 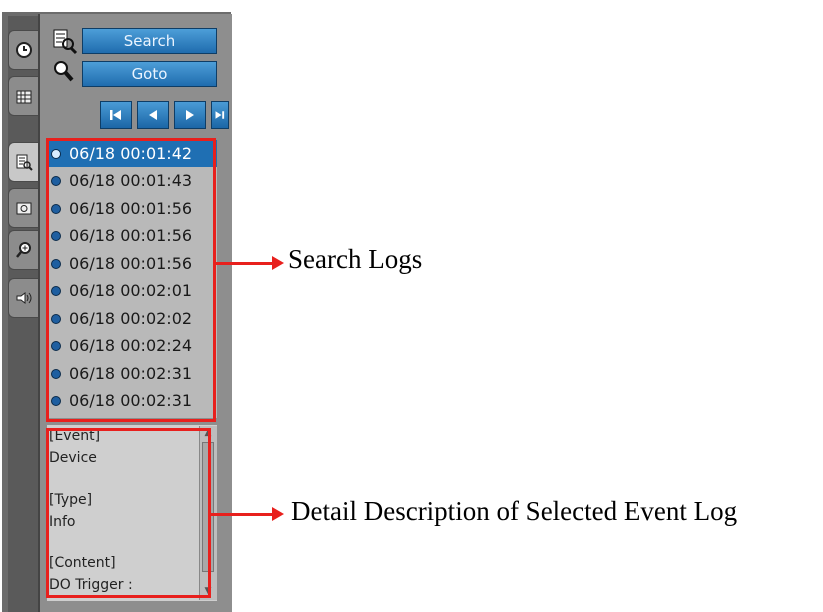 I want to click on tab-grid, so click(x=23, y=96).